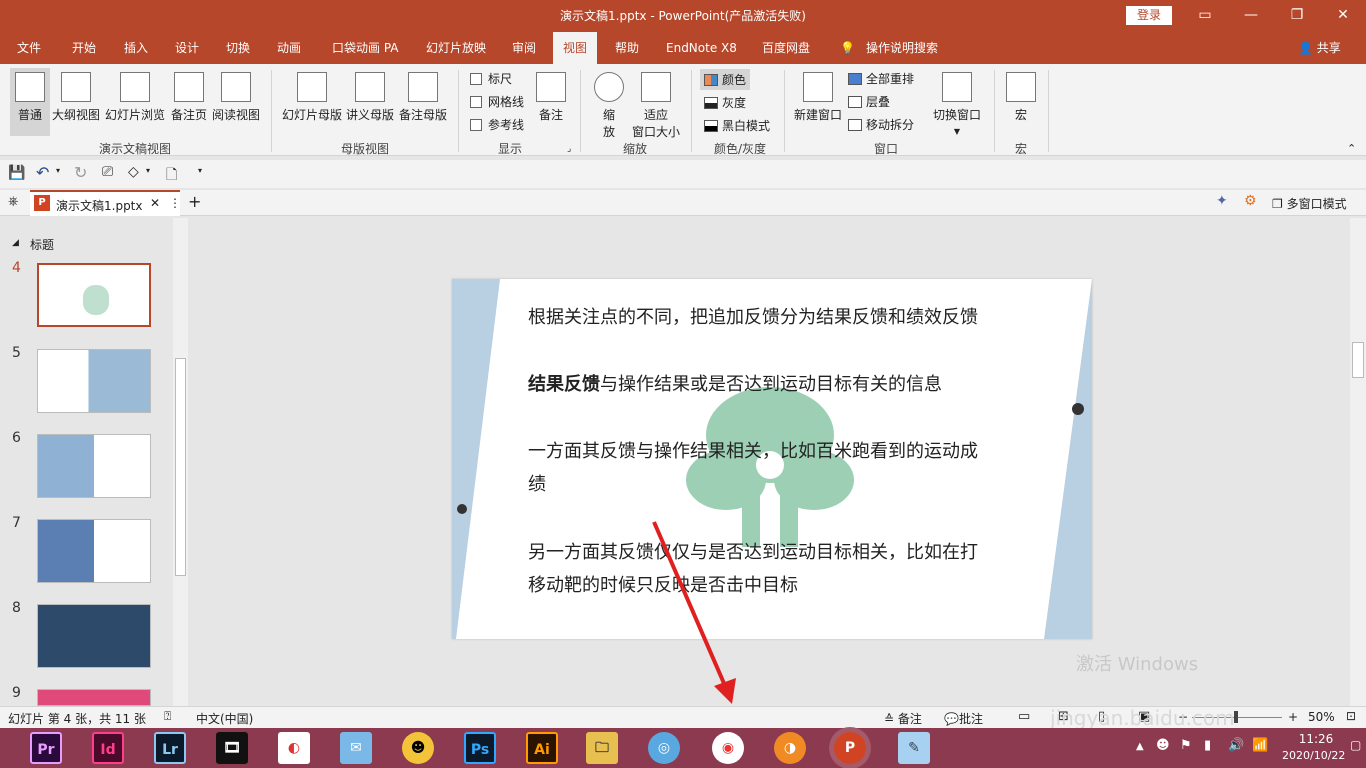 Image resolution: width=1366 pixels, height=768 pixels. Describe the element at coordinates (1205, 16) in the screenshot. I see `ribbon-display-icon: ▭` at that location.